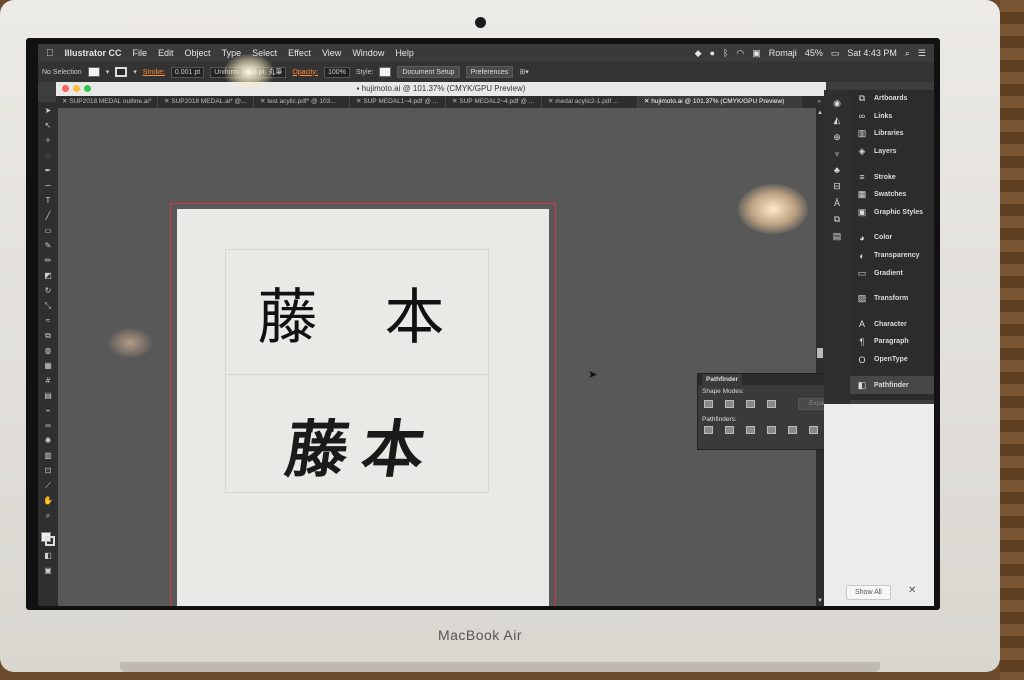  What do you see at coordinates (722, 379) in the screenshot?
I see `pathfinder-tab: Pathfinder` at bounding box center [722, 379].